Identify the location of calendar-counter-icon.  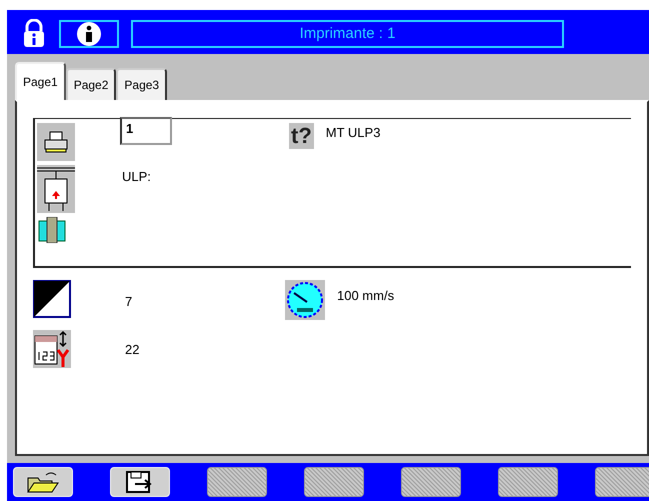
(52, 349).